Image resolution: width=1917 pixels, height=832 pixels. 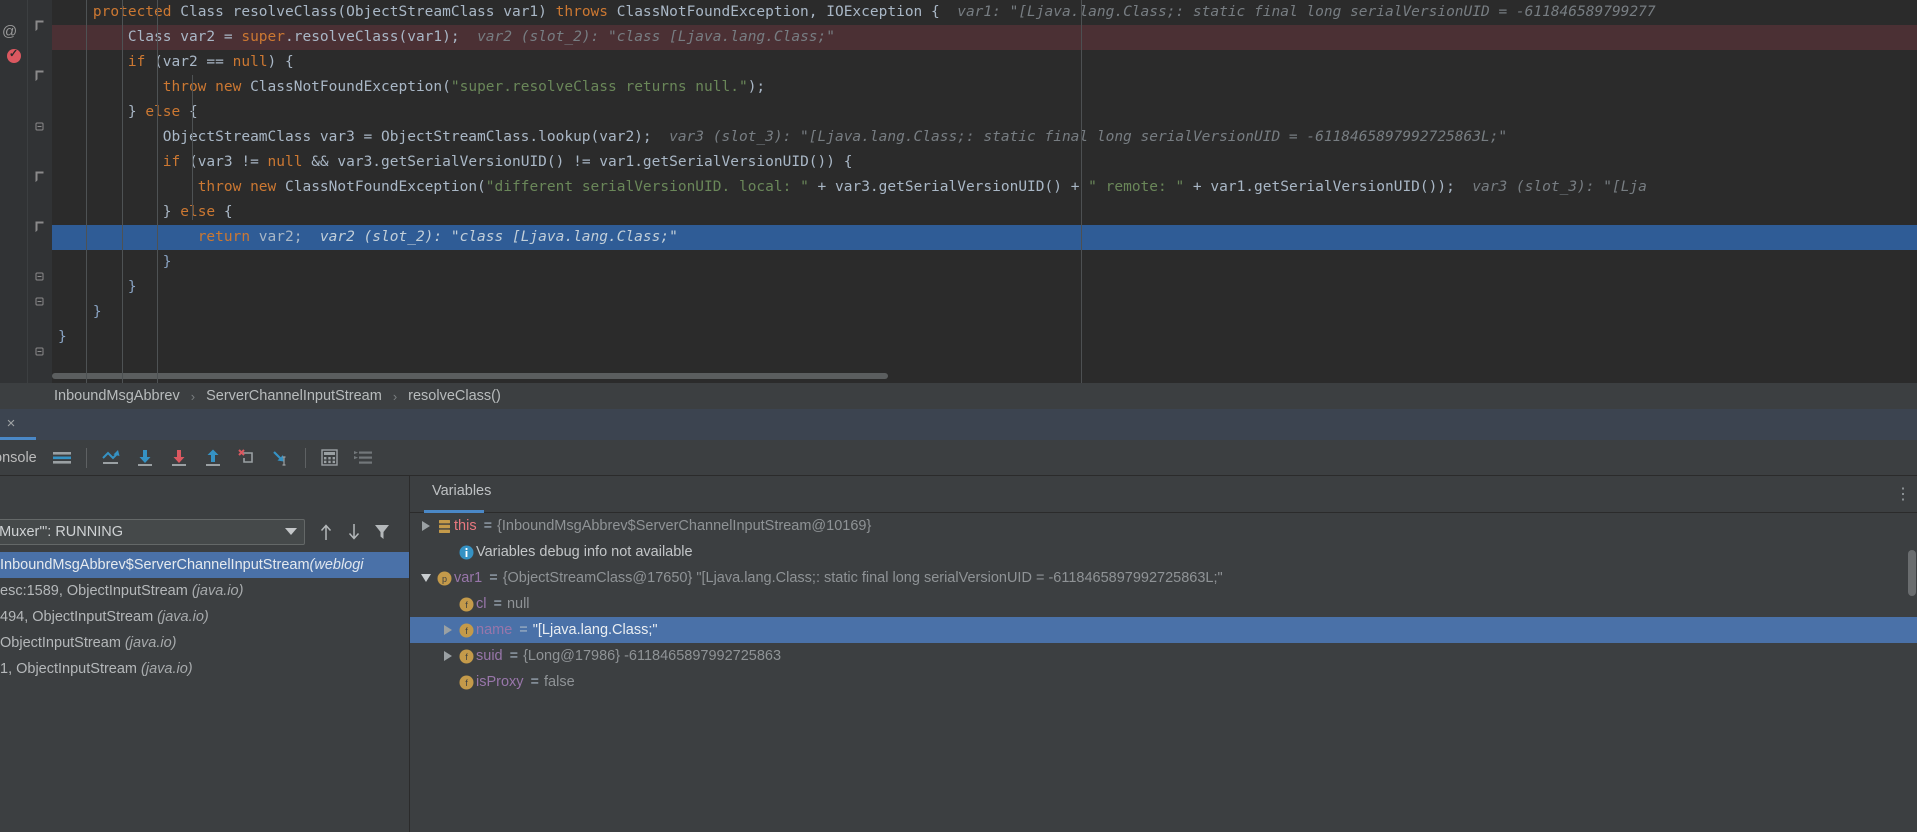 I want to click on thread-selector-row: d: '1' for q...c.socket.Muxer'": RUNNING, so click(x=205, y=532).